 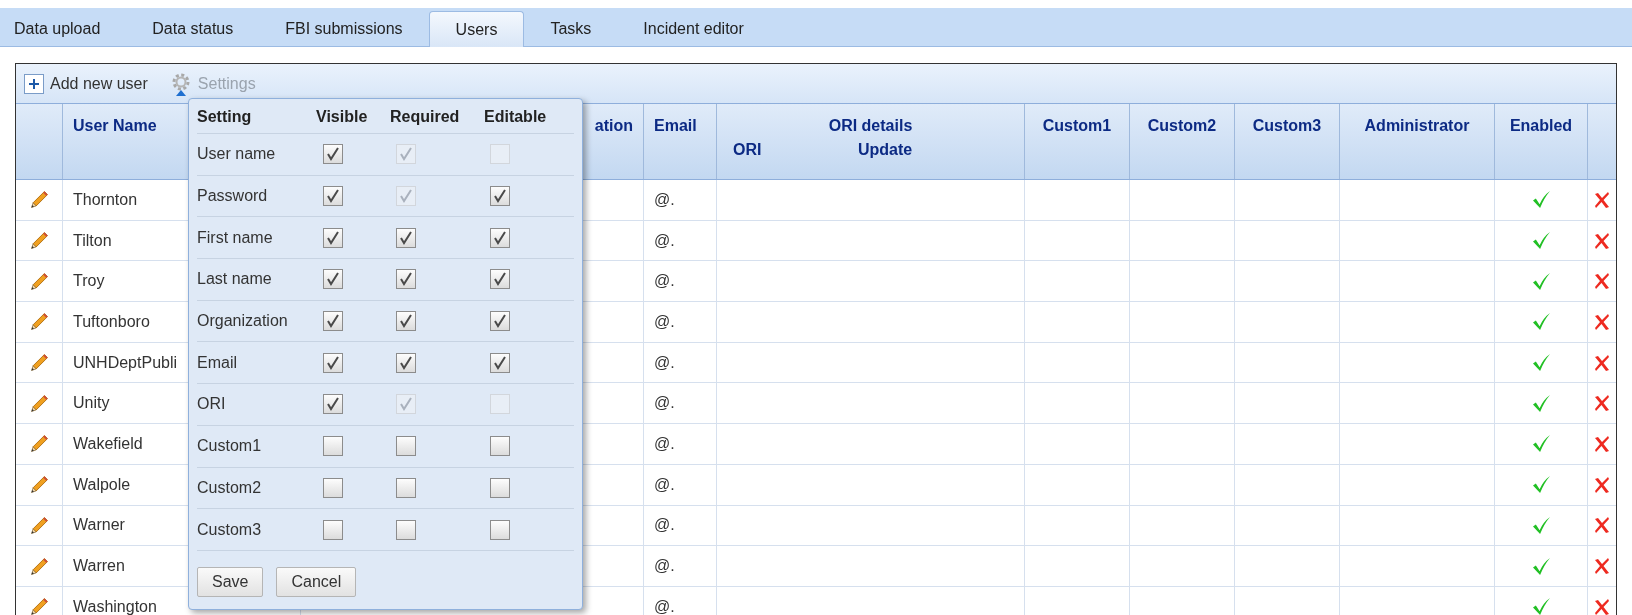 What do you see at coordinates (230, 581) in the screenshot?
I see `save-button: Save` at bounding box center [230, 581].